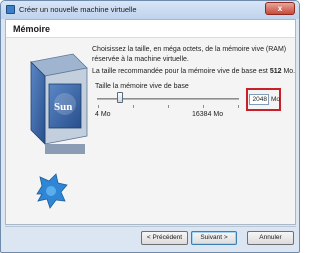 The width and height of the screenshot is (320, 253). I want to click on page-header: Mémoire, so click(150, 29).